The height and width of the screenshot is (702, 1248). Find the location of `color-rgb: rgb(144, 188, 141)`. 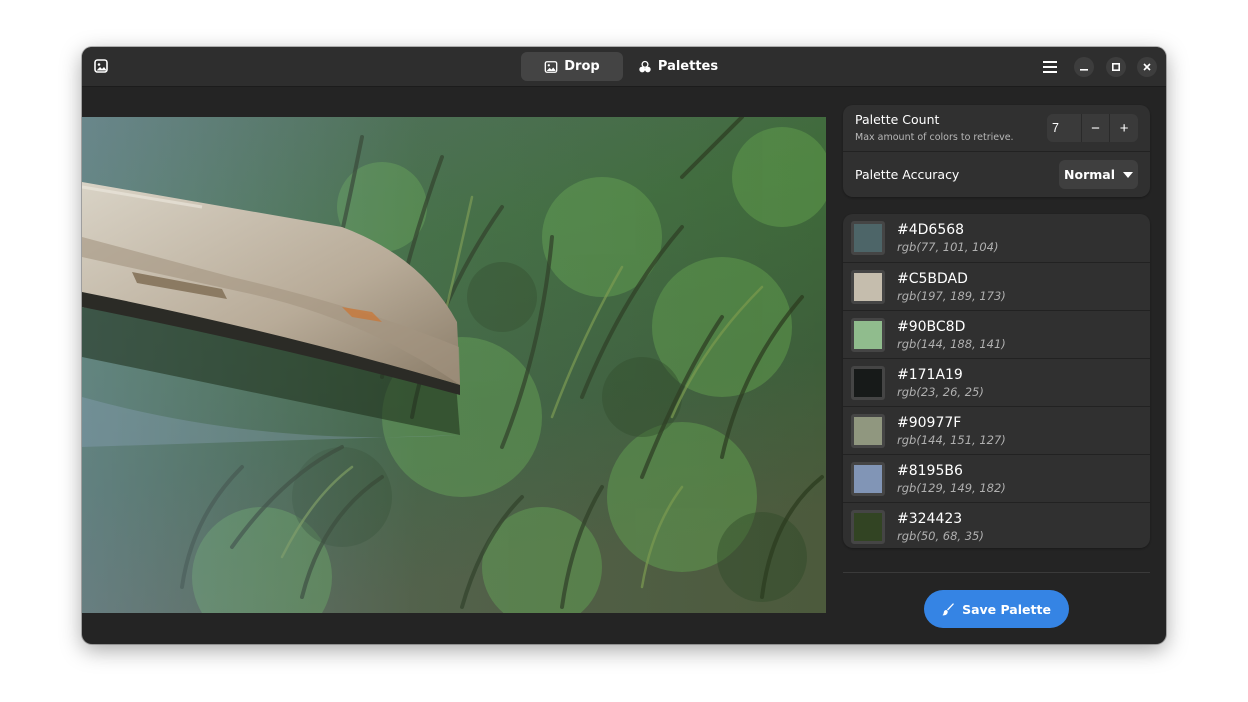

color-rgb: rgb(144, 188, 141) is located at coordinates (951, 344).